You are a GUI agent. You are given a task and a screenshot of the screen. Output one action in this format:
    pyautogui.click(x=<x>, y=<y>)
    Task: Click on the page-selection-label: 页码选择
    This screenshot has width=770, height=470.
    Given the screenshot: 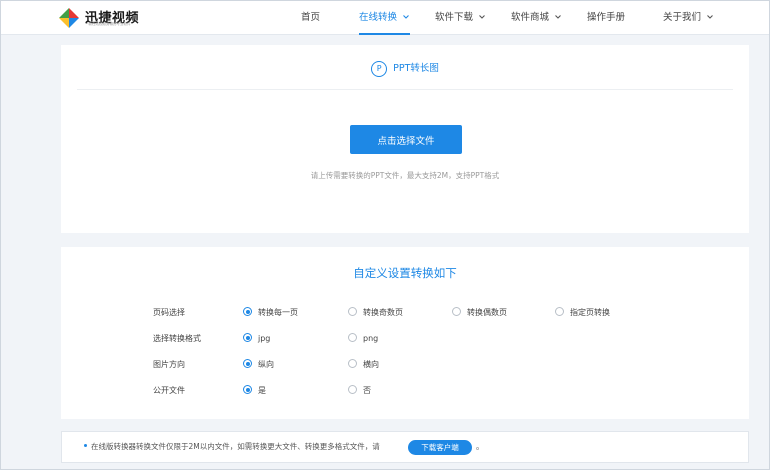 What is the action you would take?
    pyautogui.click(x=169, y=312)
    